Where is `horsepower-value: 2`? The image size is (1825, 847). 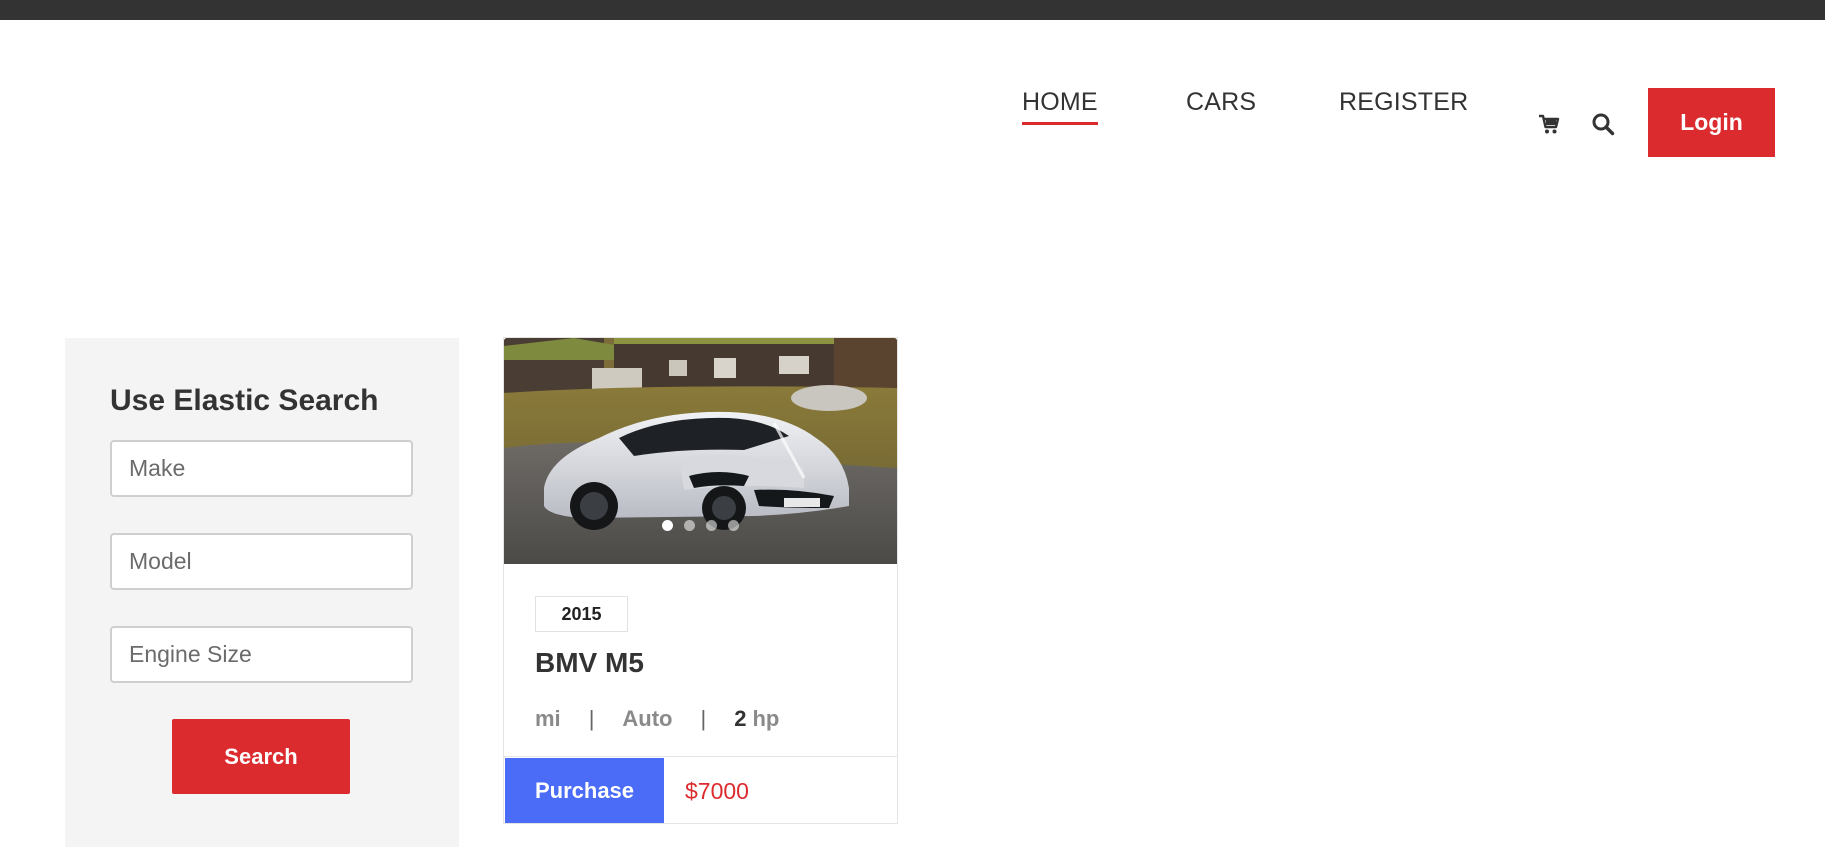 horsepower-value: 2 is located at coordinates (740, 718).